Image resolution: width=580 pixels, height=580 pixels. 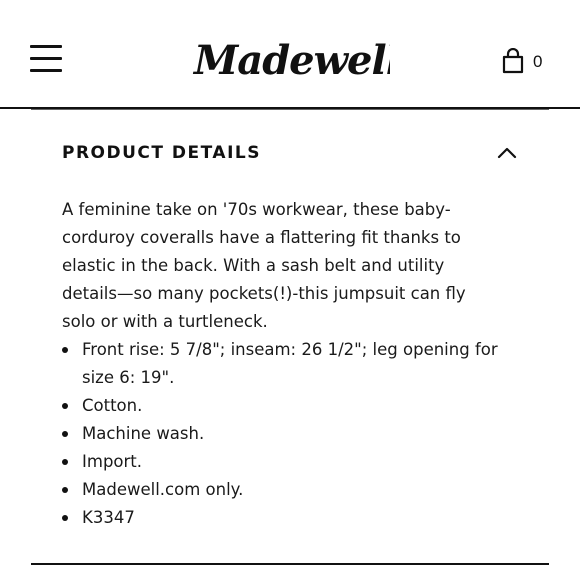 I want to click on cart-count: 0, so click(x=538, y=61).